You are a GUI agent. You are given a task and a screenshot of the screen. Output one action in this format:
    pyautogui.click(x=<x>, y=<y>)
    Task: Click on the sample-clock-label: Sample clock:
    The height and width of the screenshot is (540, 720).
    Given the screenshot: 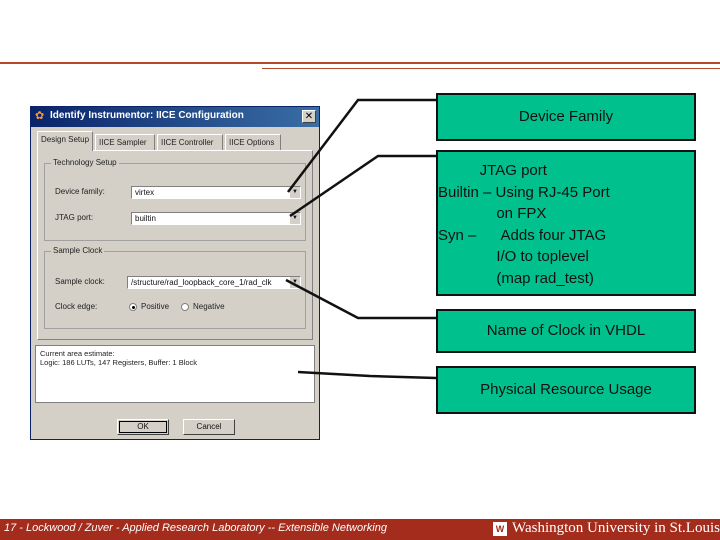 What is the action you would take?
    pyautogui.click(x=80, y=281)
    